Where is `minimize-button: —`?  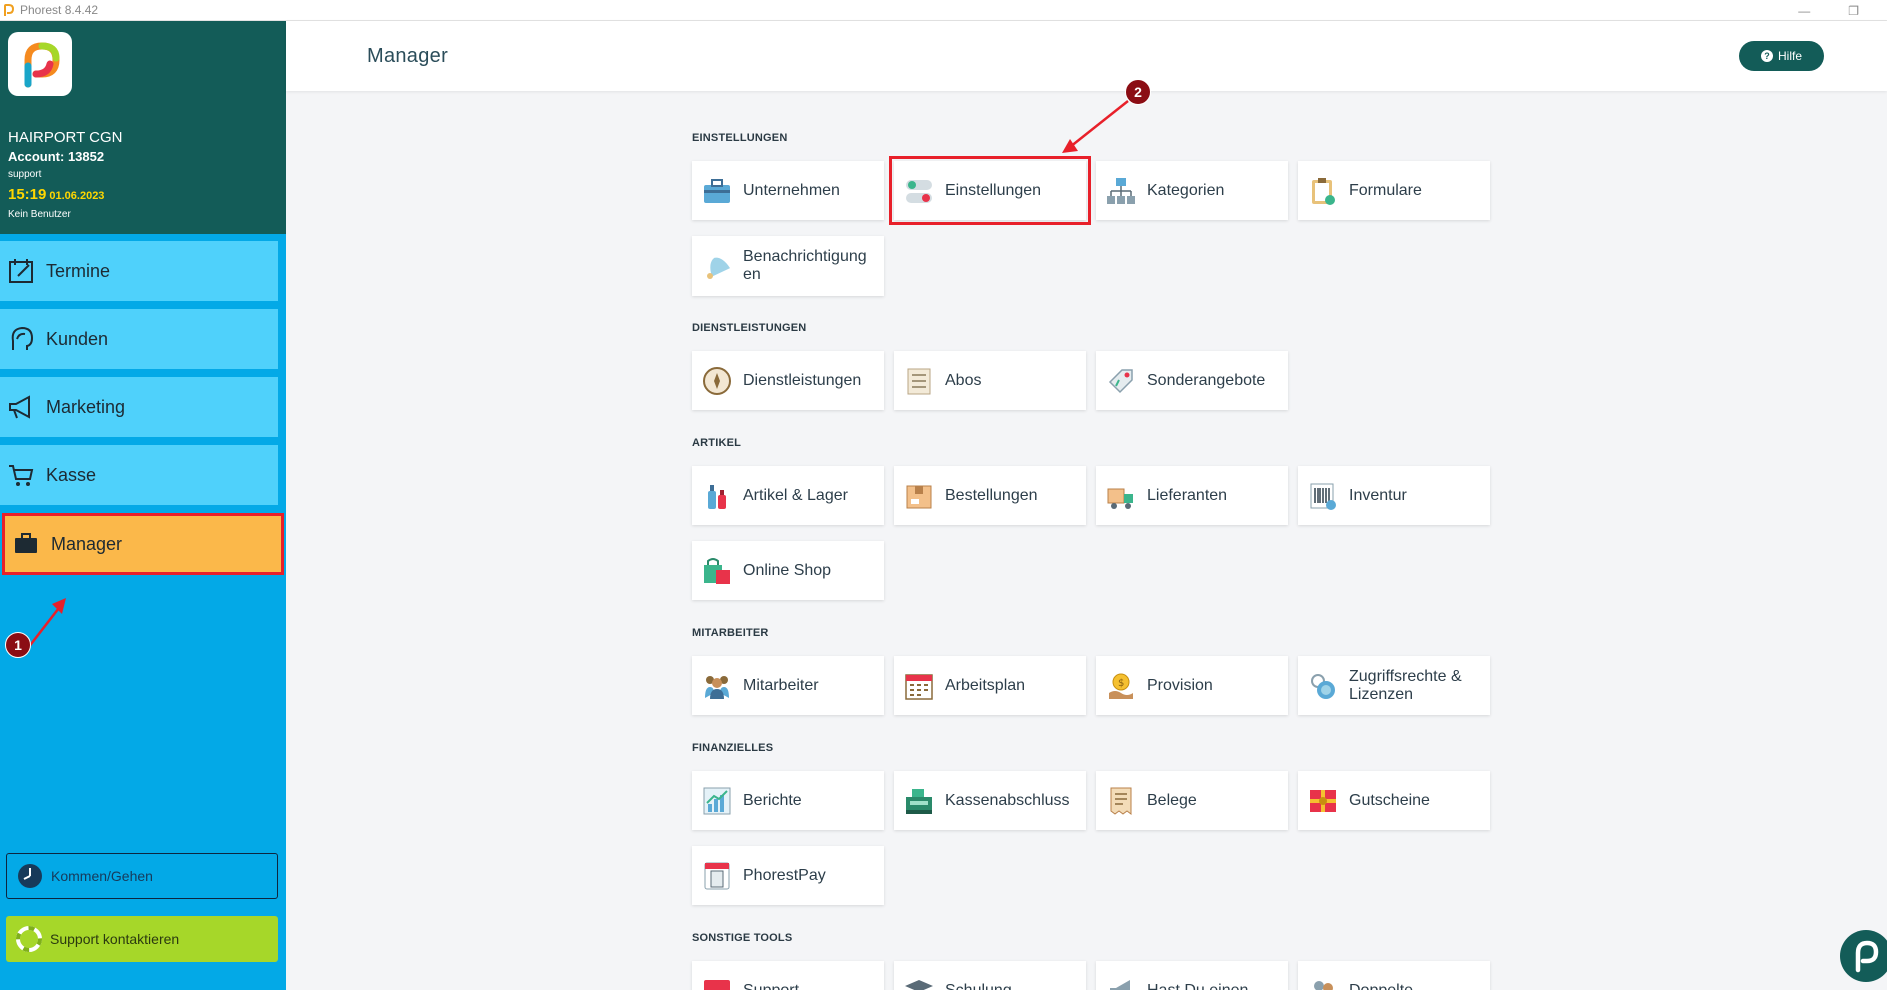 minimize-button: — is located at coordinates (1804, 11).